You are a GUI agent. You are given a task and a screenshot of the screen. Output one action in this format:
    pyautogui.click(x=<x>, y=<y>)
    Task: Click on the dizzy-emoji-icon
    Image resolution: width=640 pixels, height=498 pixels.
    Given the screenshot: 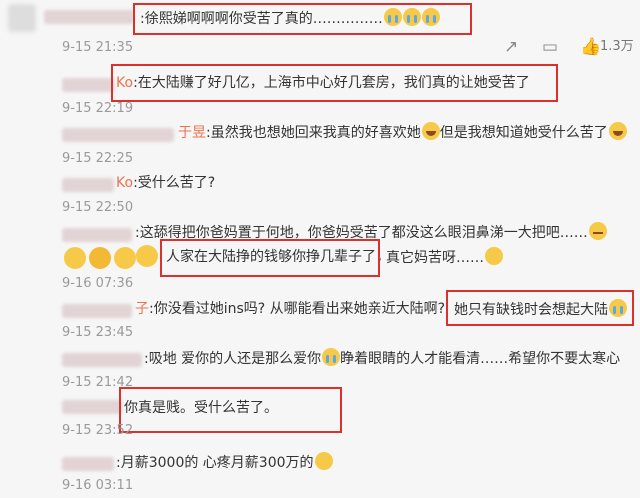 What is the action you would take?
    pyautogui.click(x=323, y=461)
    